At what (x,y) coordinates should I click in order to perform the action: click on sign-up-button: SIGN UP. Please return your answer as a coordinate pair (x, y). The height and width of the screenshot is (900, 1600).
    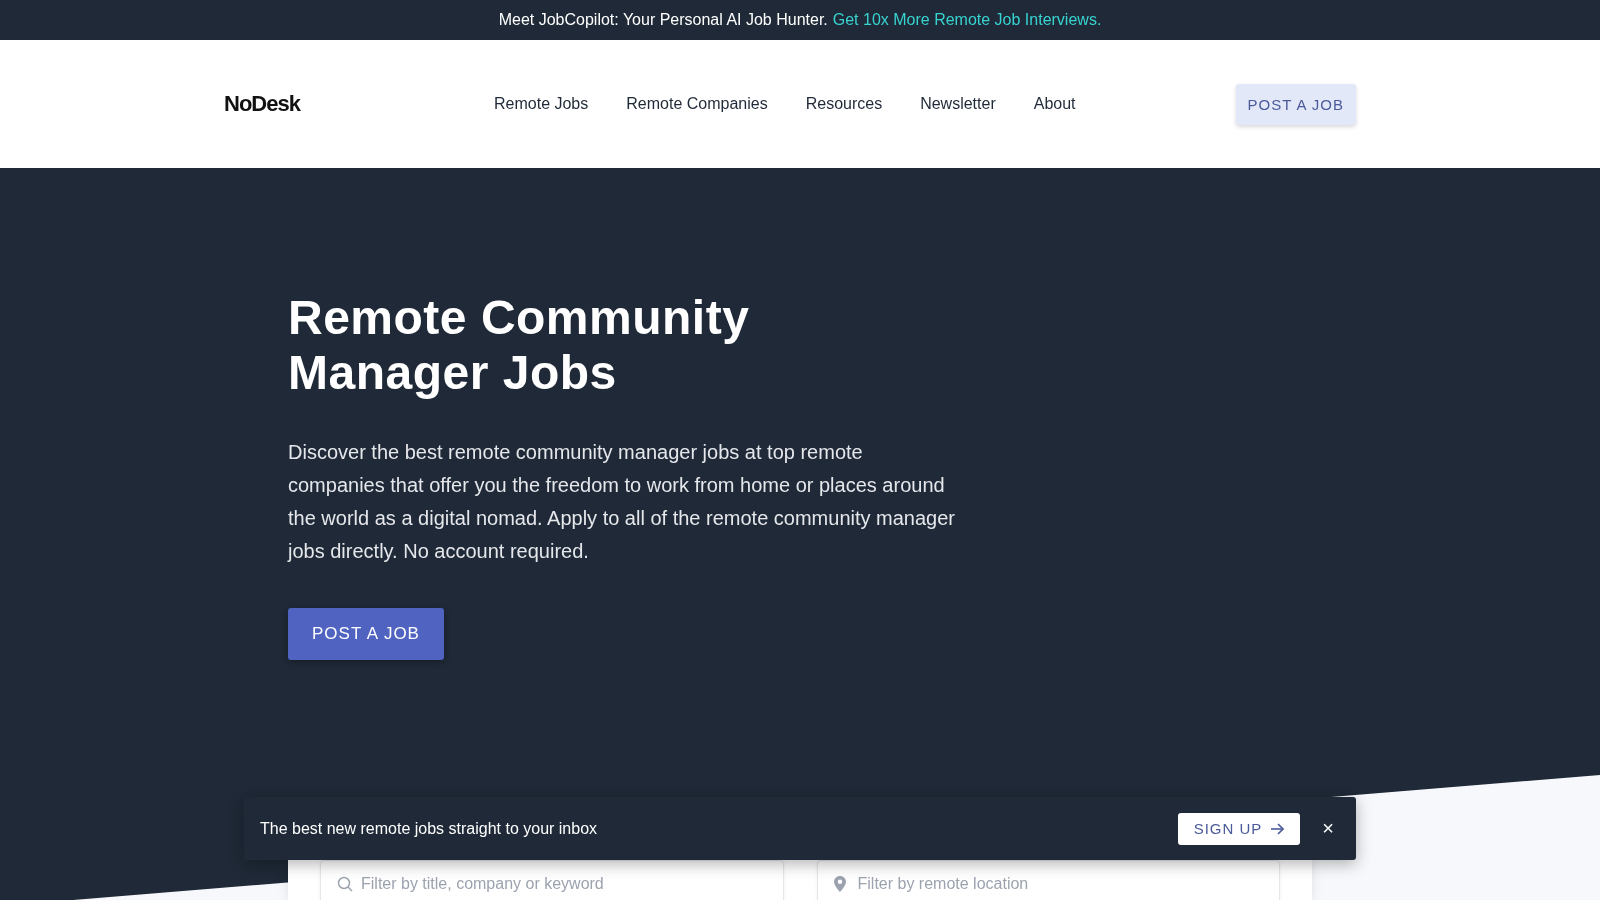
    Looking at the image, I should click on (1239, 828).